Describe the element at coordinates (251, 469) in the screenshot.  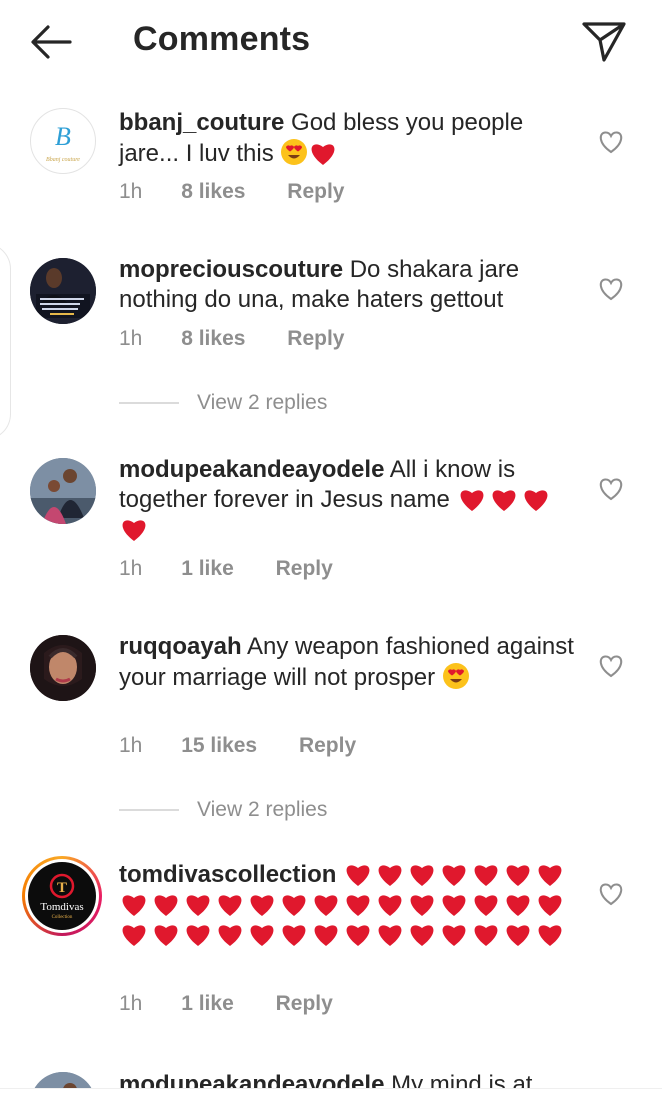
I see `comment-username: modupeakandeayodele` at that location.